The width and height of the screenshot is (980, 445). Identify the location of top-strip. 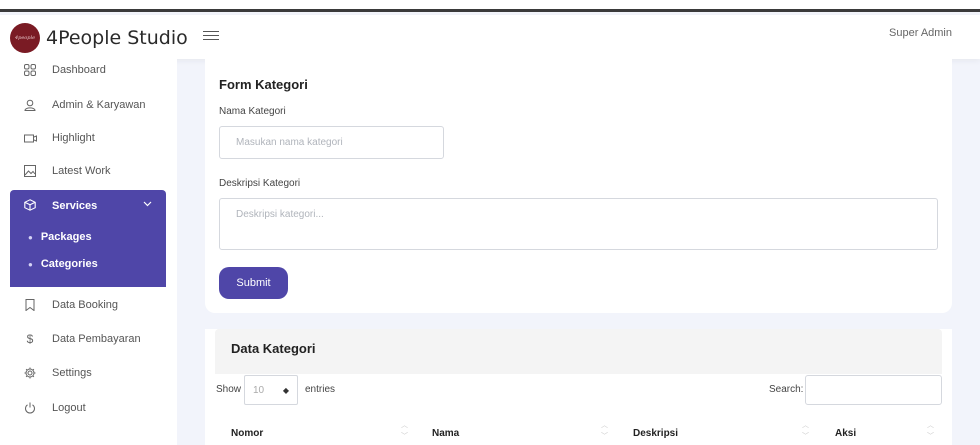
(490, 6).